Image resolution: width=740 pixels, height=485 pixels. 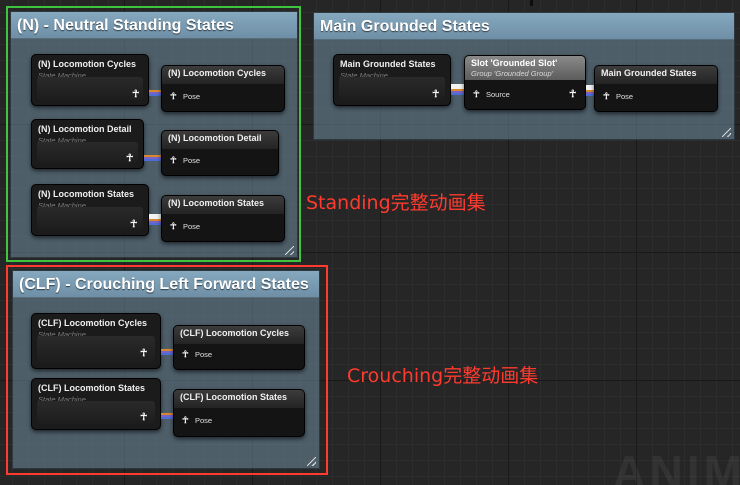 I want to click on annotation-standing: Standing完整动画集, so click(x=396, y=203).